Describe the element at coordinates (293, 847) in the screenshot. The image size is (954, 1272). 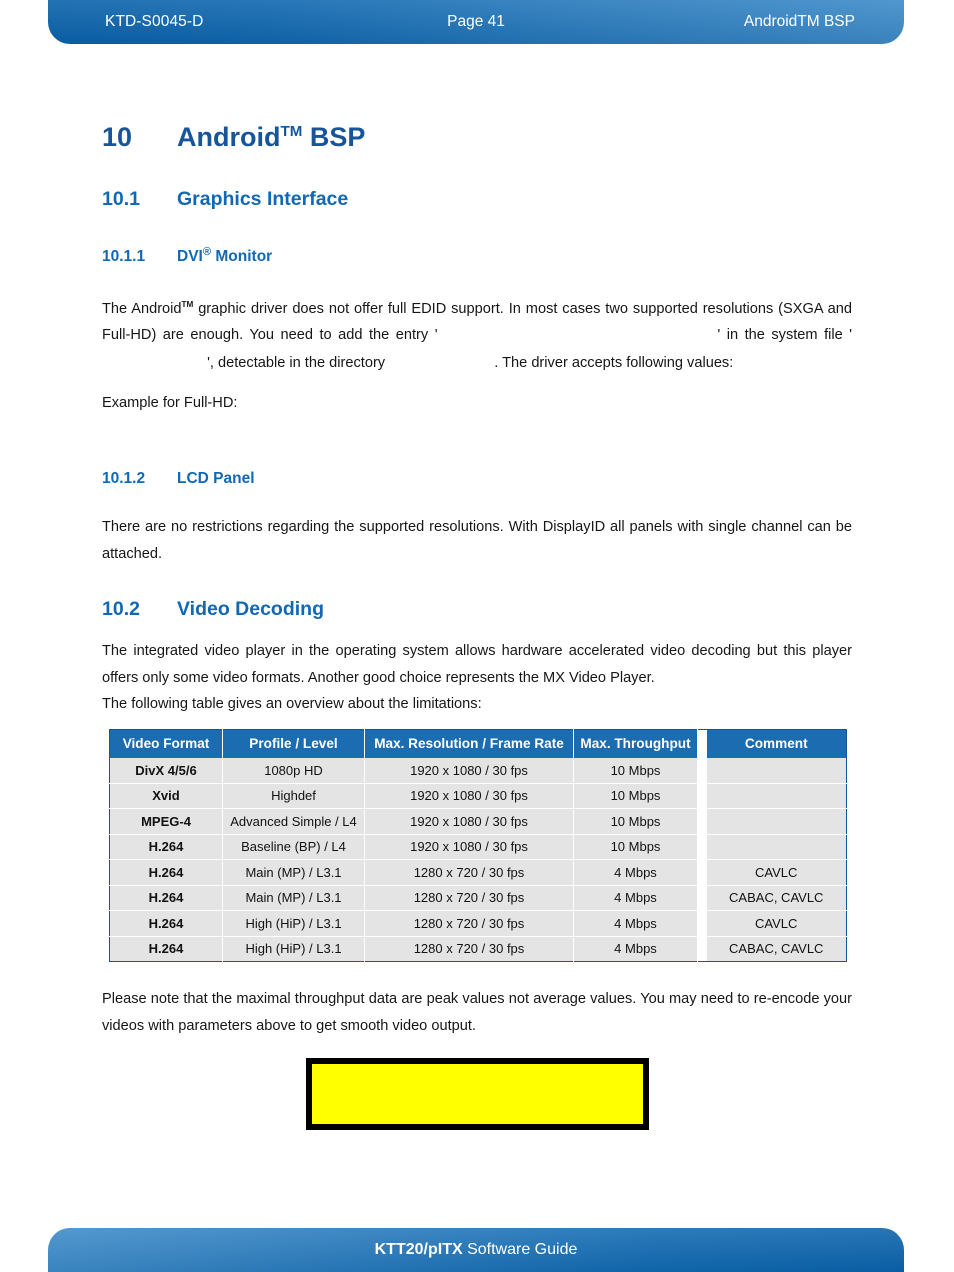
I see `cell-profile-level: Baseline (BP) / L4` at that location.